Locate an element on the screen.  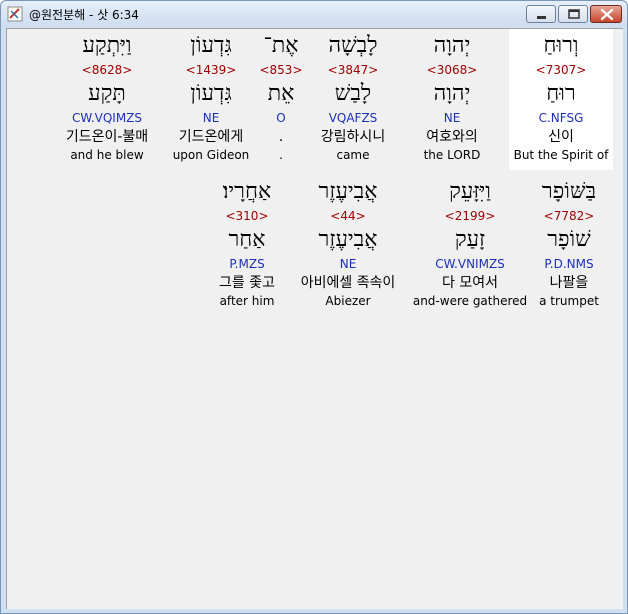
strong-number: <7782> is located at coordinates (569, 216).